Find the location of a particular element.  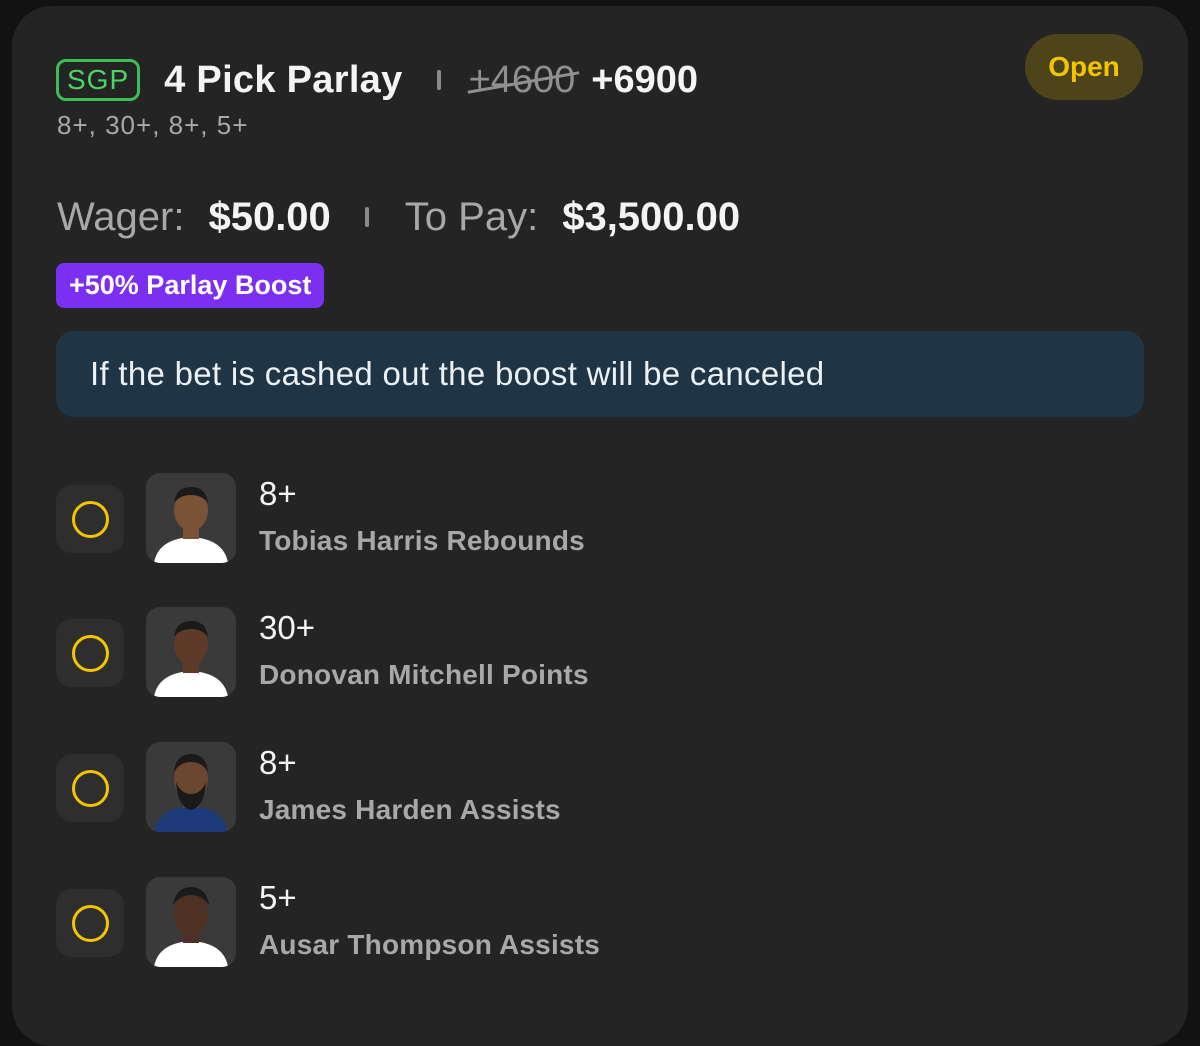

leg-line: 5+ is located at coordinates (278, 897).